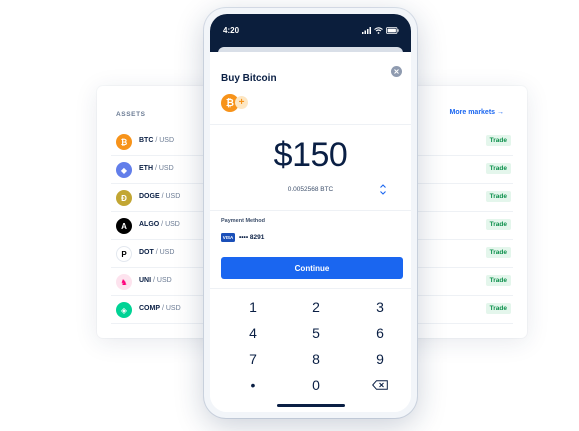 The width and height of the screenshot is (579, 431). What do you see at coordinates (253, 359) in the screenshot?
I see `digit-key-7: 7` at bounding box center [253, 359].